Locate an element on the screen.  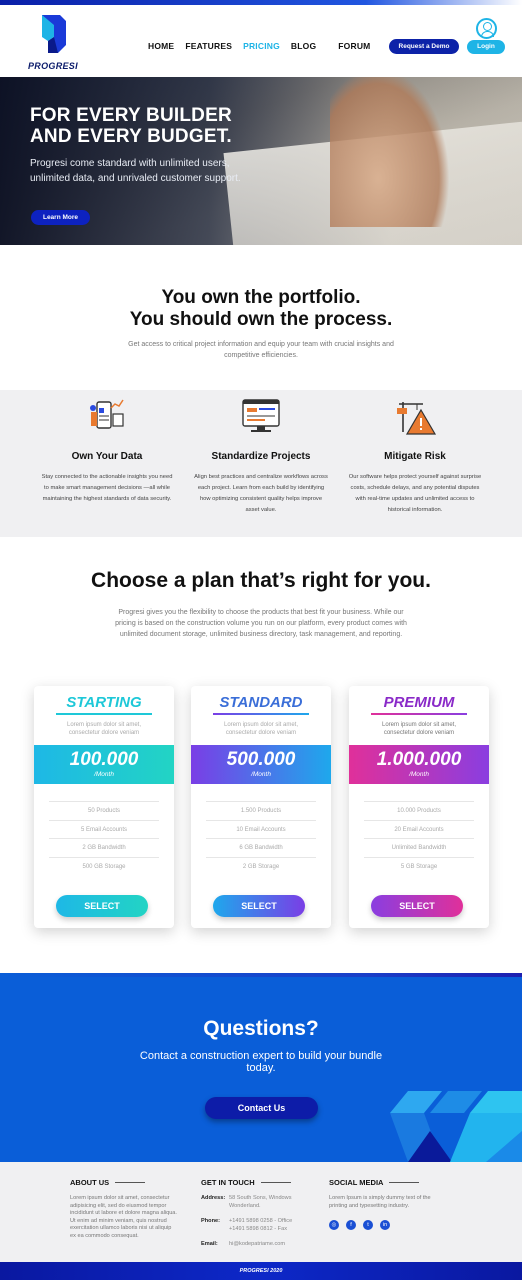
select-standard-button: SELECT is located at coordinates (259, 906).